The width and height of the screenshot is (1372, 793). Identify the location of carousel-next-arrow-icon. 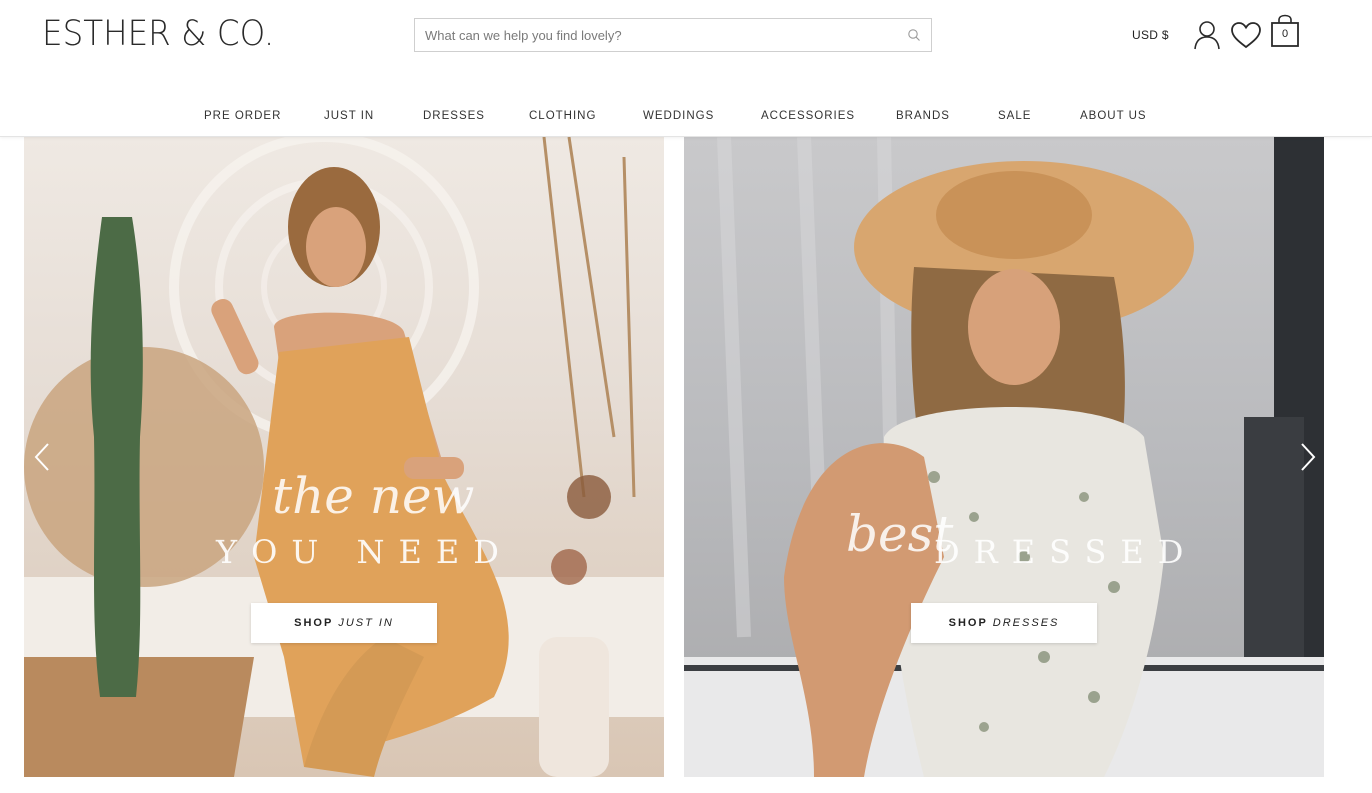
(1307, 457).